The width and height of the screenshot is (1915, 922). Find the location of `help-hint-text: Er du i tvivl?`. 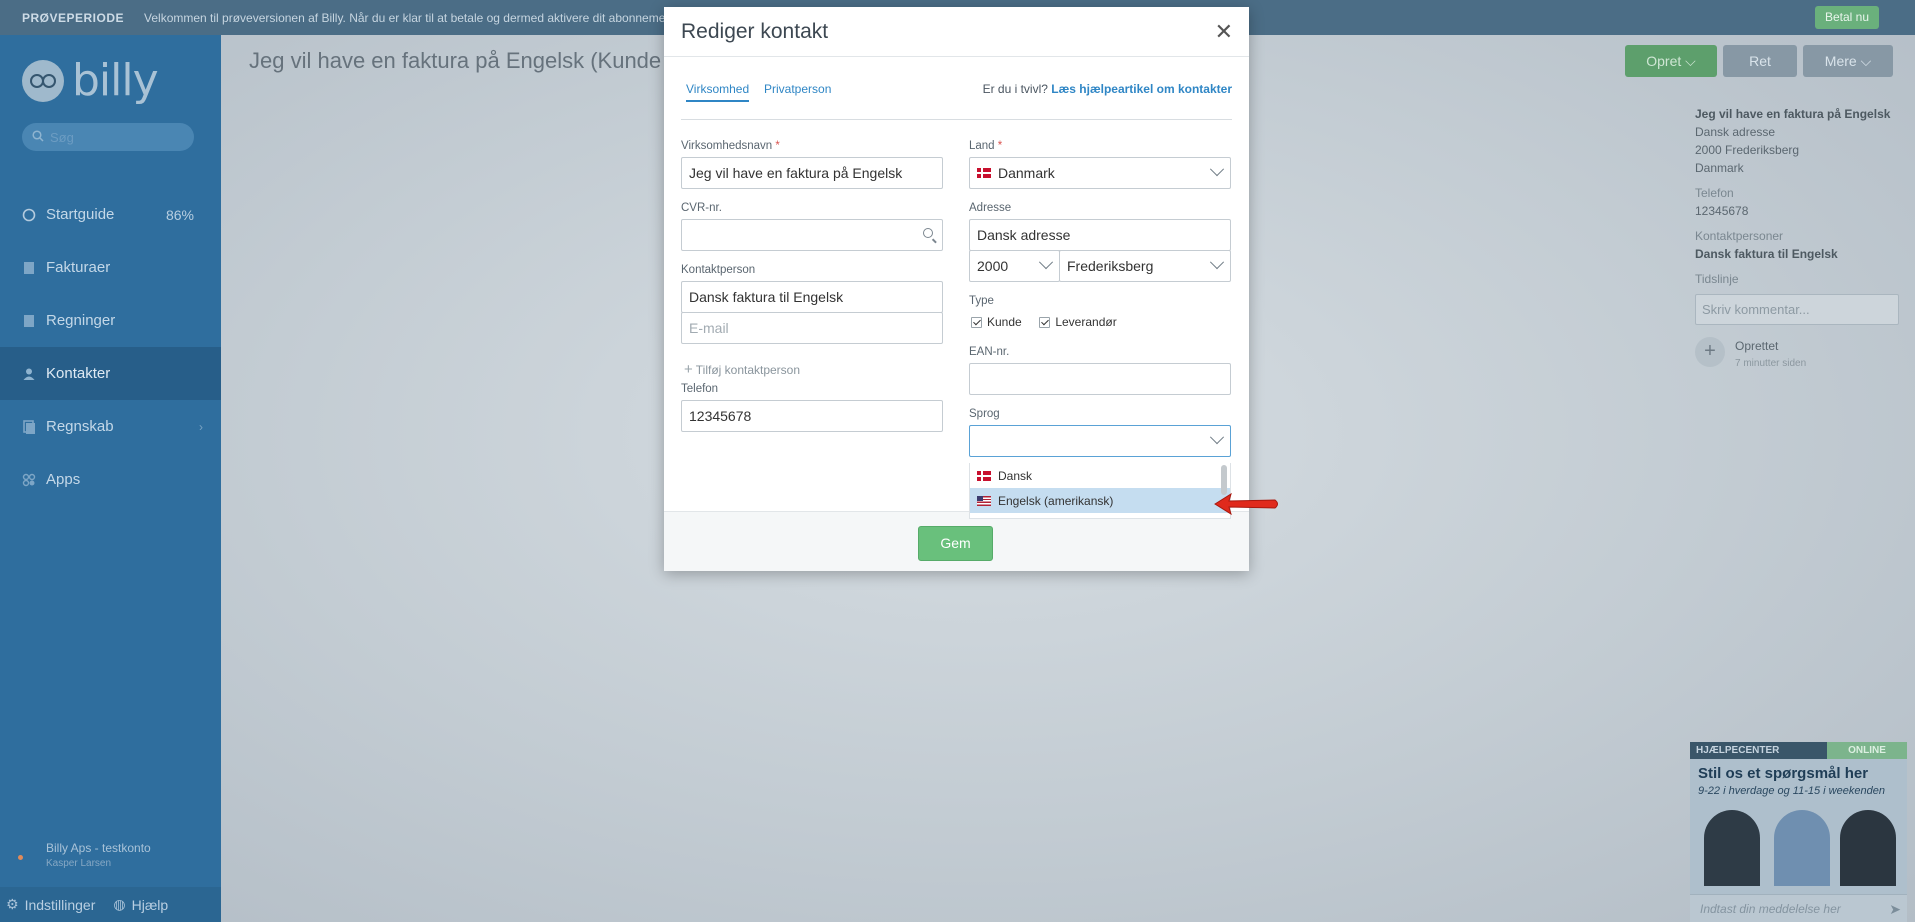

help-hint-text: Er du i tvivl? is located at coordinates (1015, 89).